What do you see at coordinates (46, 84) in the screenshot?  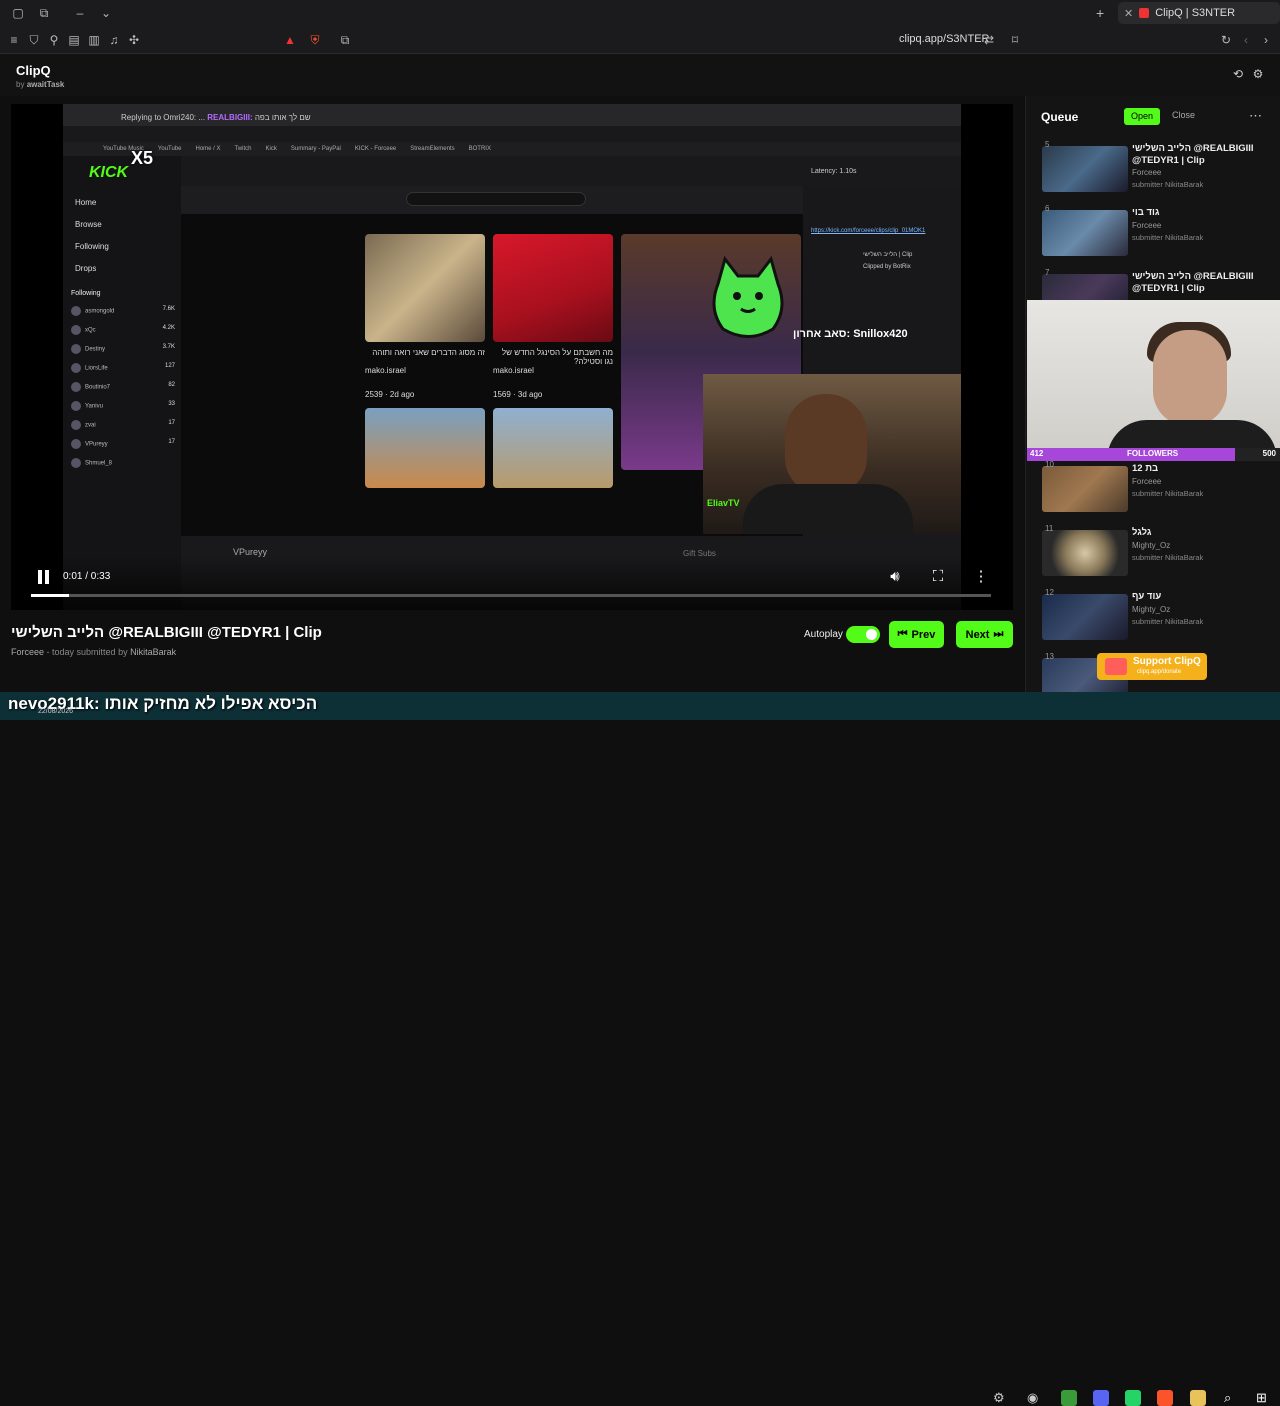 I see `byline-author: awaitTask` at bounding box center [46, 84].